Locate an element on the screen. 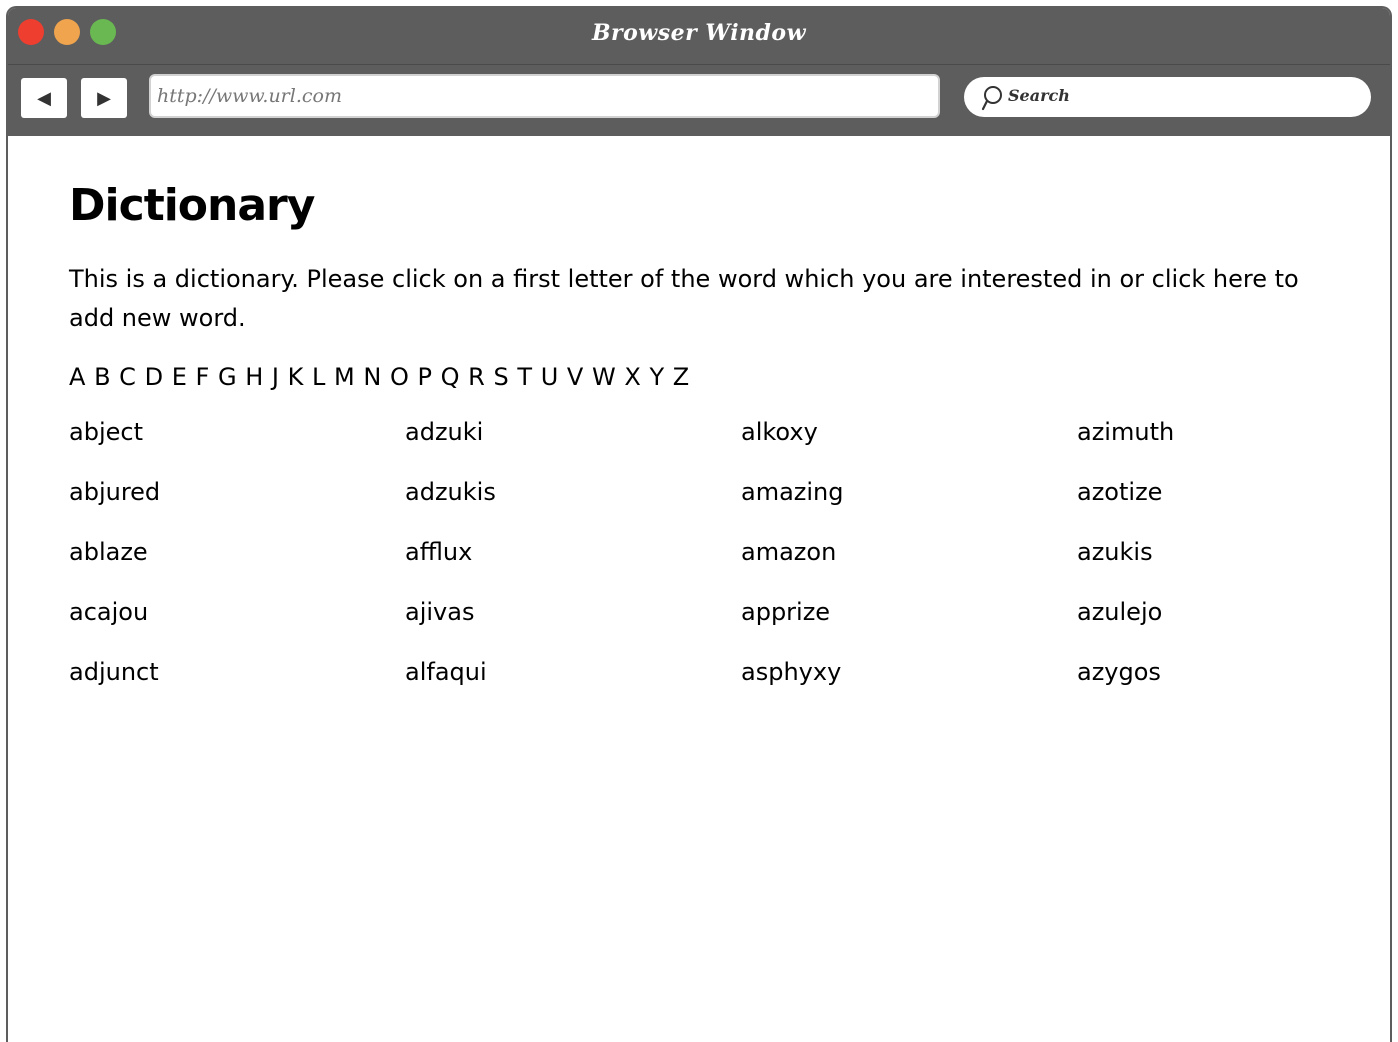 The image size is (1398, 1042). letter-link-c: C is located at coordinates (127, 377).